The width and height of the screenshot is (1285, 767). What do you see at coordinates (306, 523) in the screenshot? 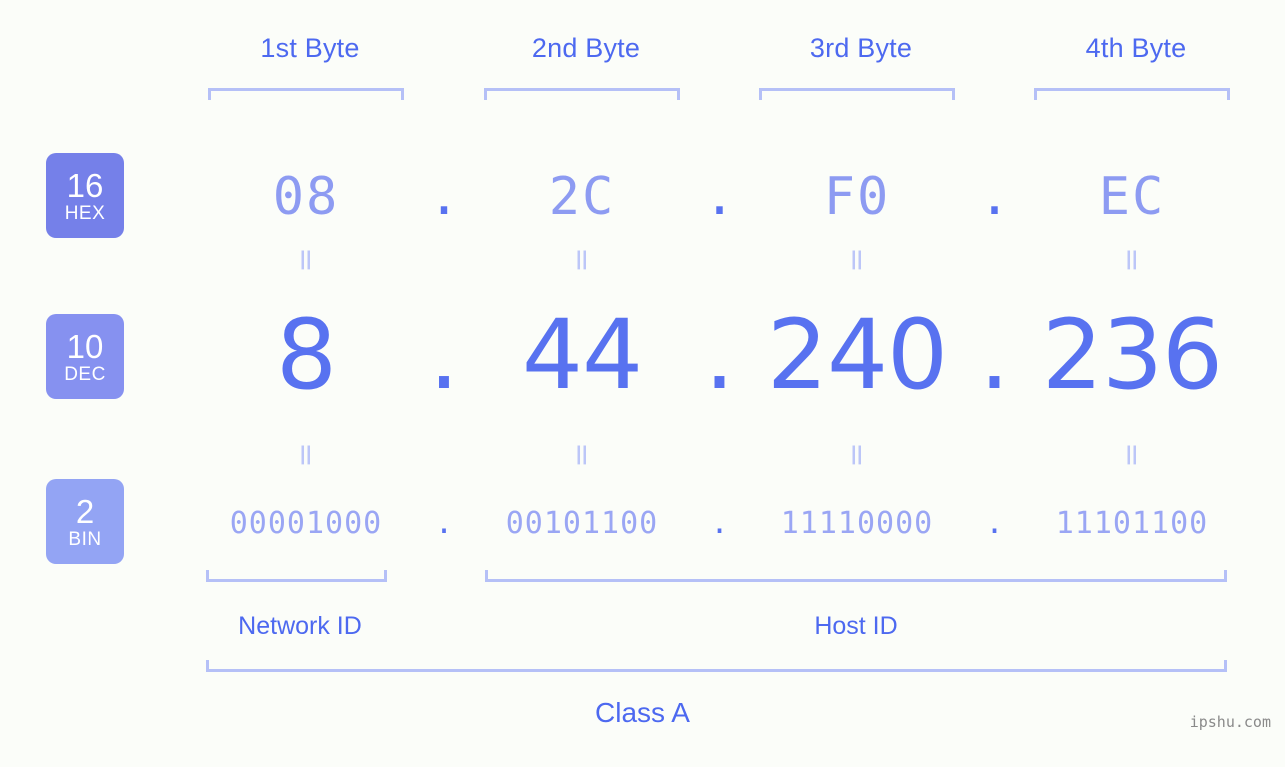
I see `bin-byte-1: 00001000` at bounding box center [306, 523].